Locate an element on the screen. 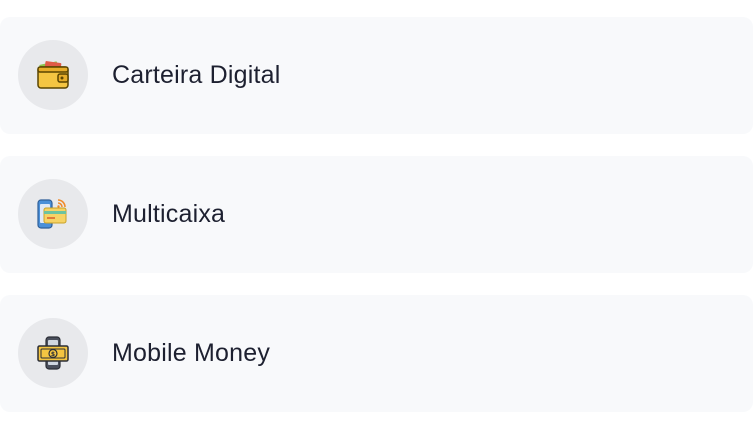  payment-option-label: Carteira Digital is located at coordinates (196, 75).